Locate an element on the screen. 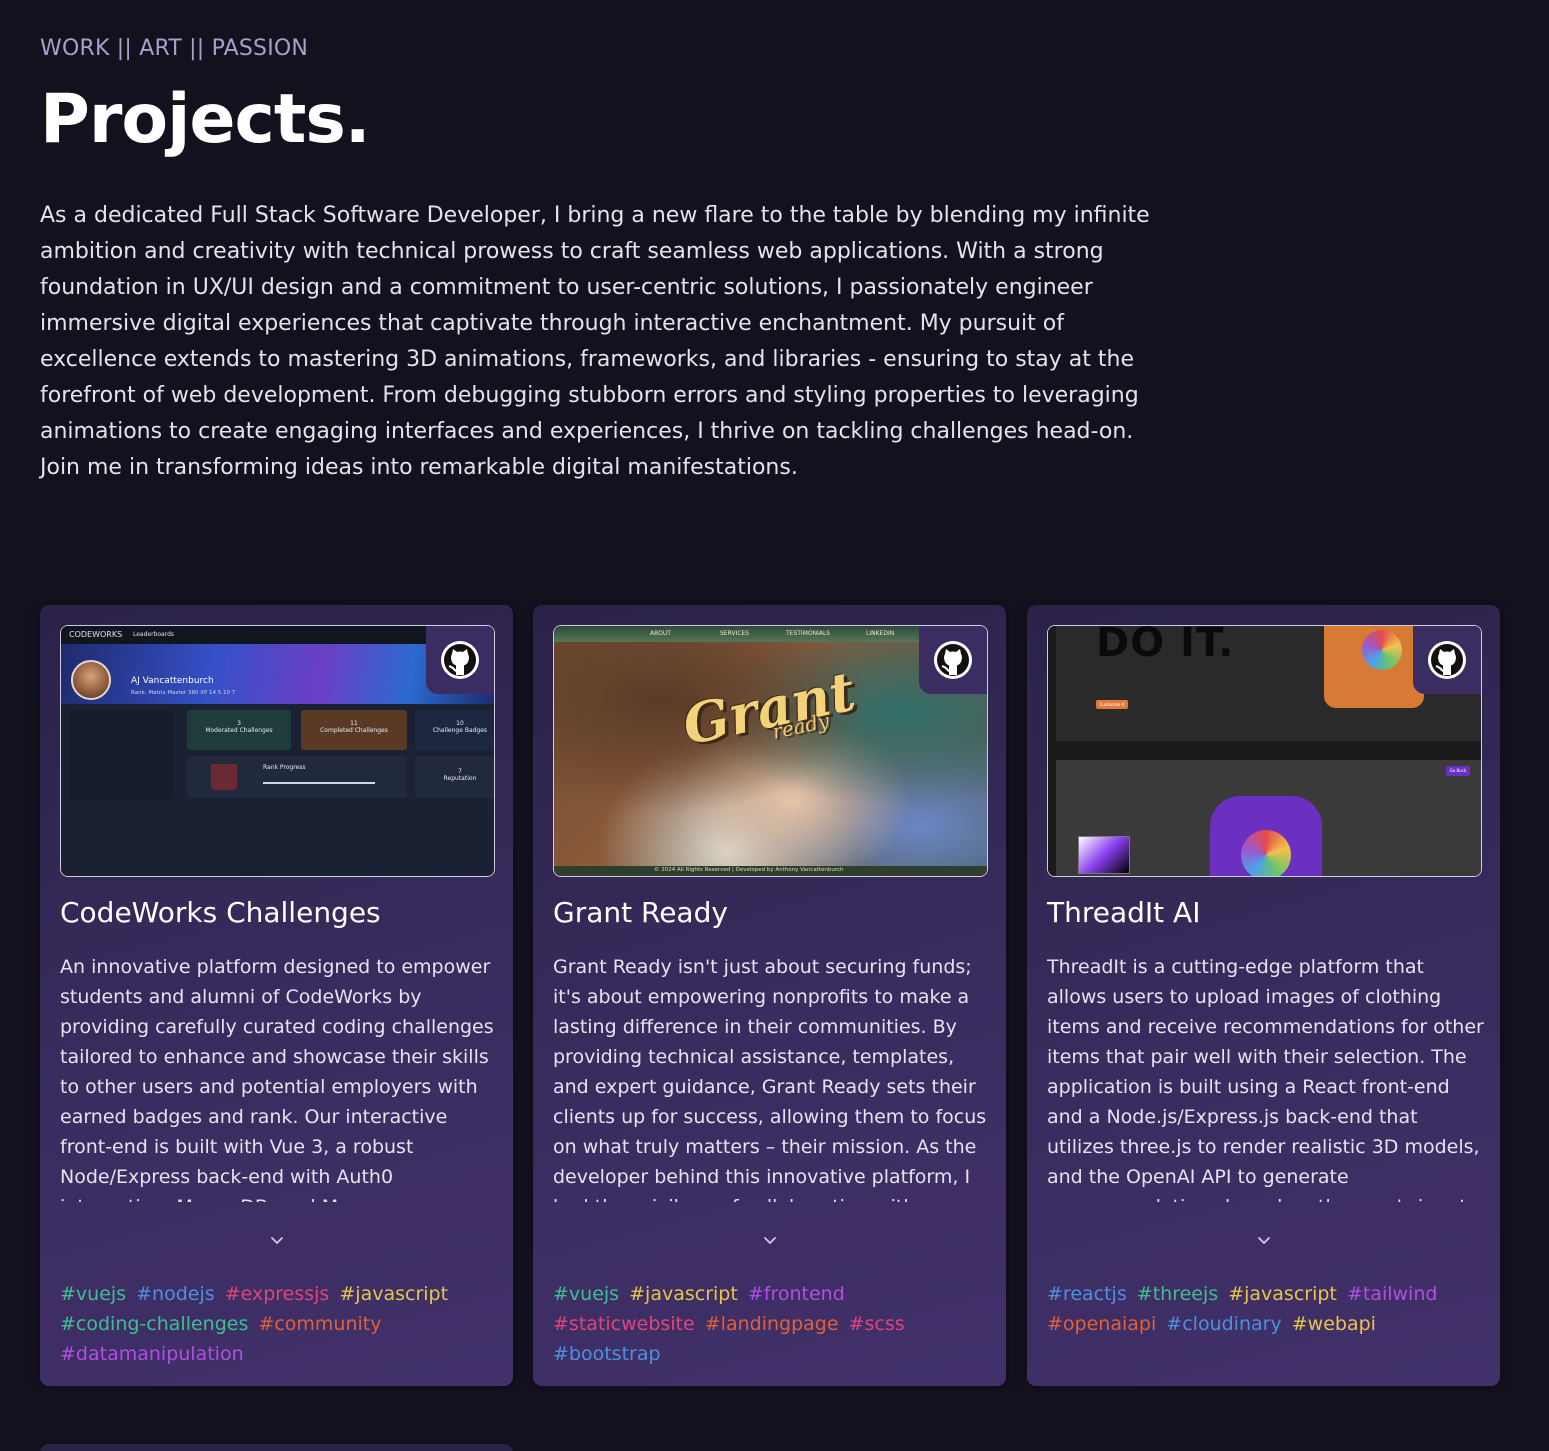  thumb-progress: Rank Progress is located at coordinates (297, 777).